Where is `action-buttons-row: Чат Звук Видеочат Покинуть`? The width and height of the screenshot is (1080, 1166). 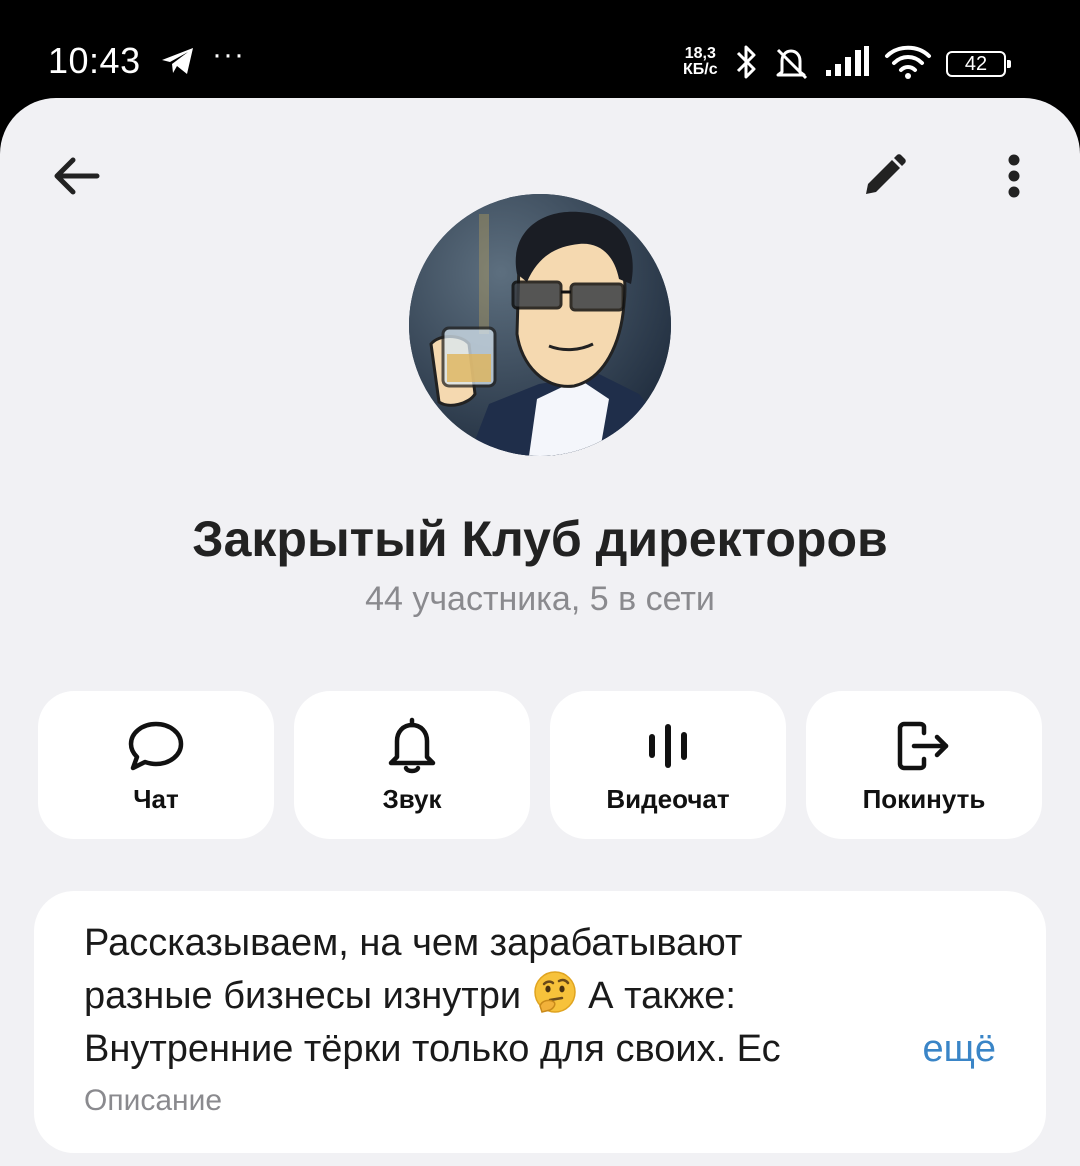
action-buttons-row: Чат Звук Видеочат Покинуть is located at coordinates (540, 765).